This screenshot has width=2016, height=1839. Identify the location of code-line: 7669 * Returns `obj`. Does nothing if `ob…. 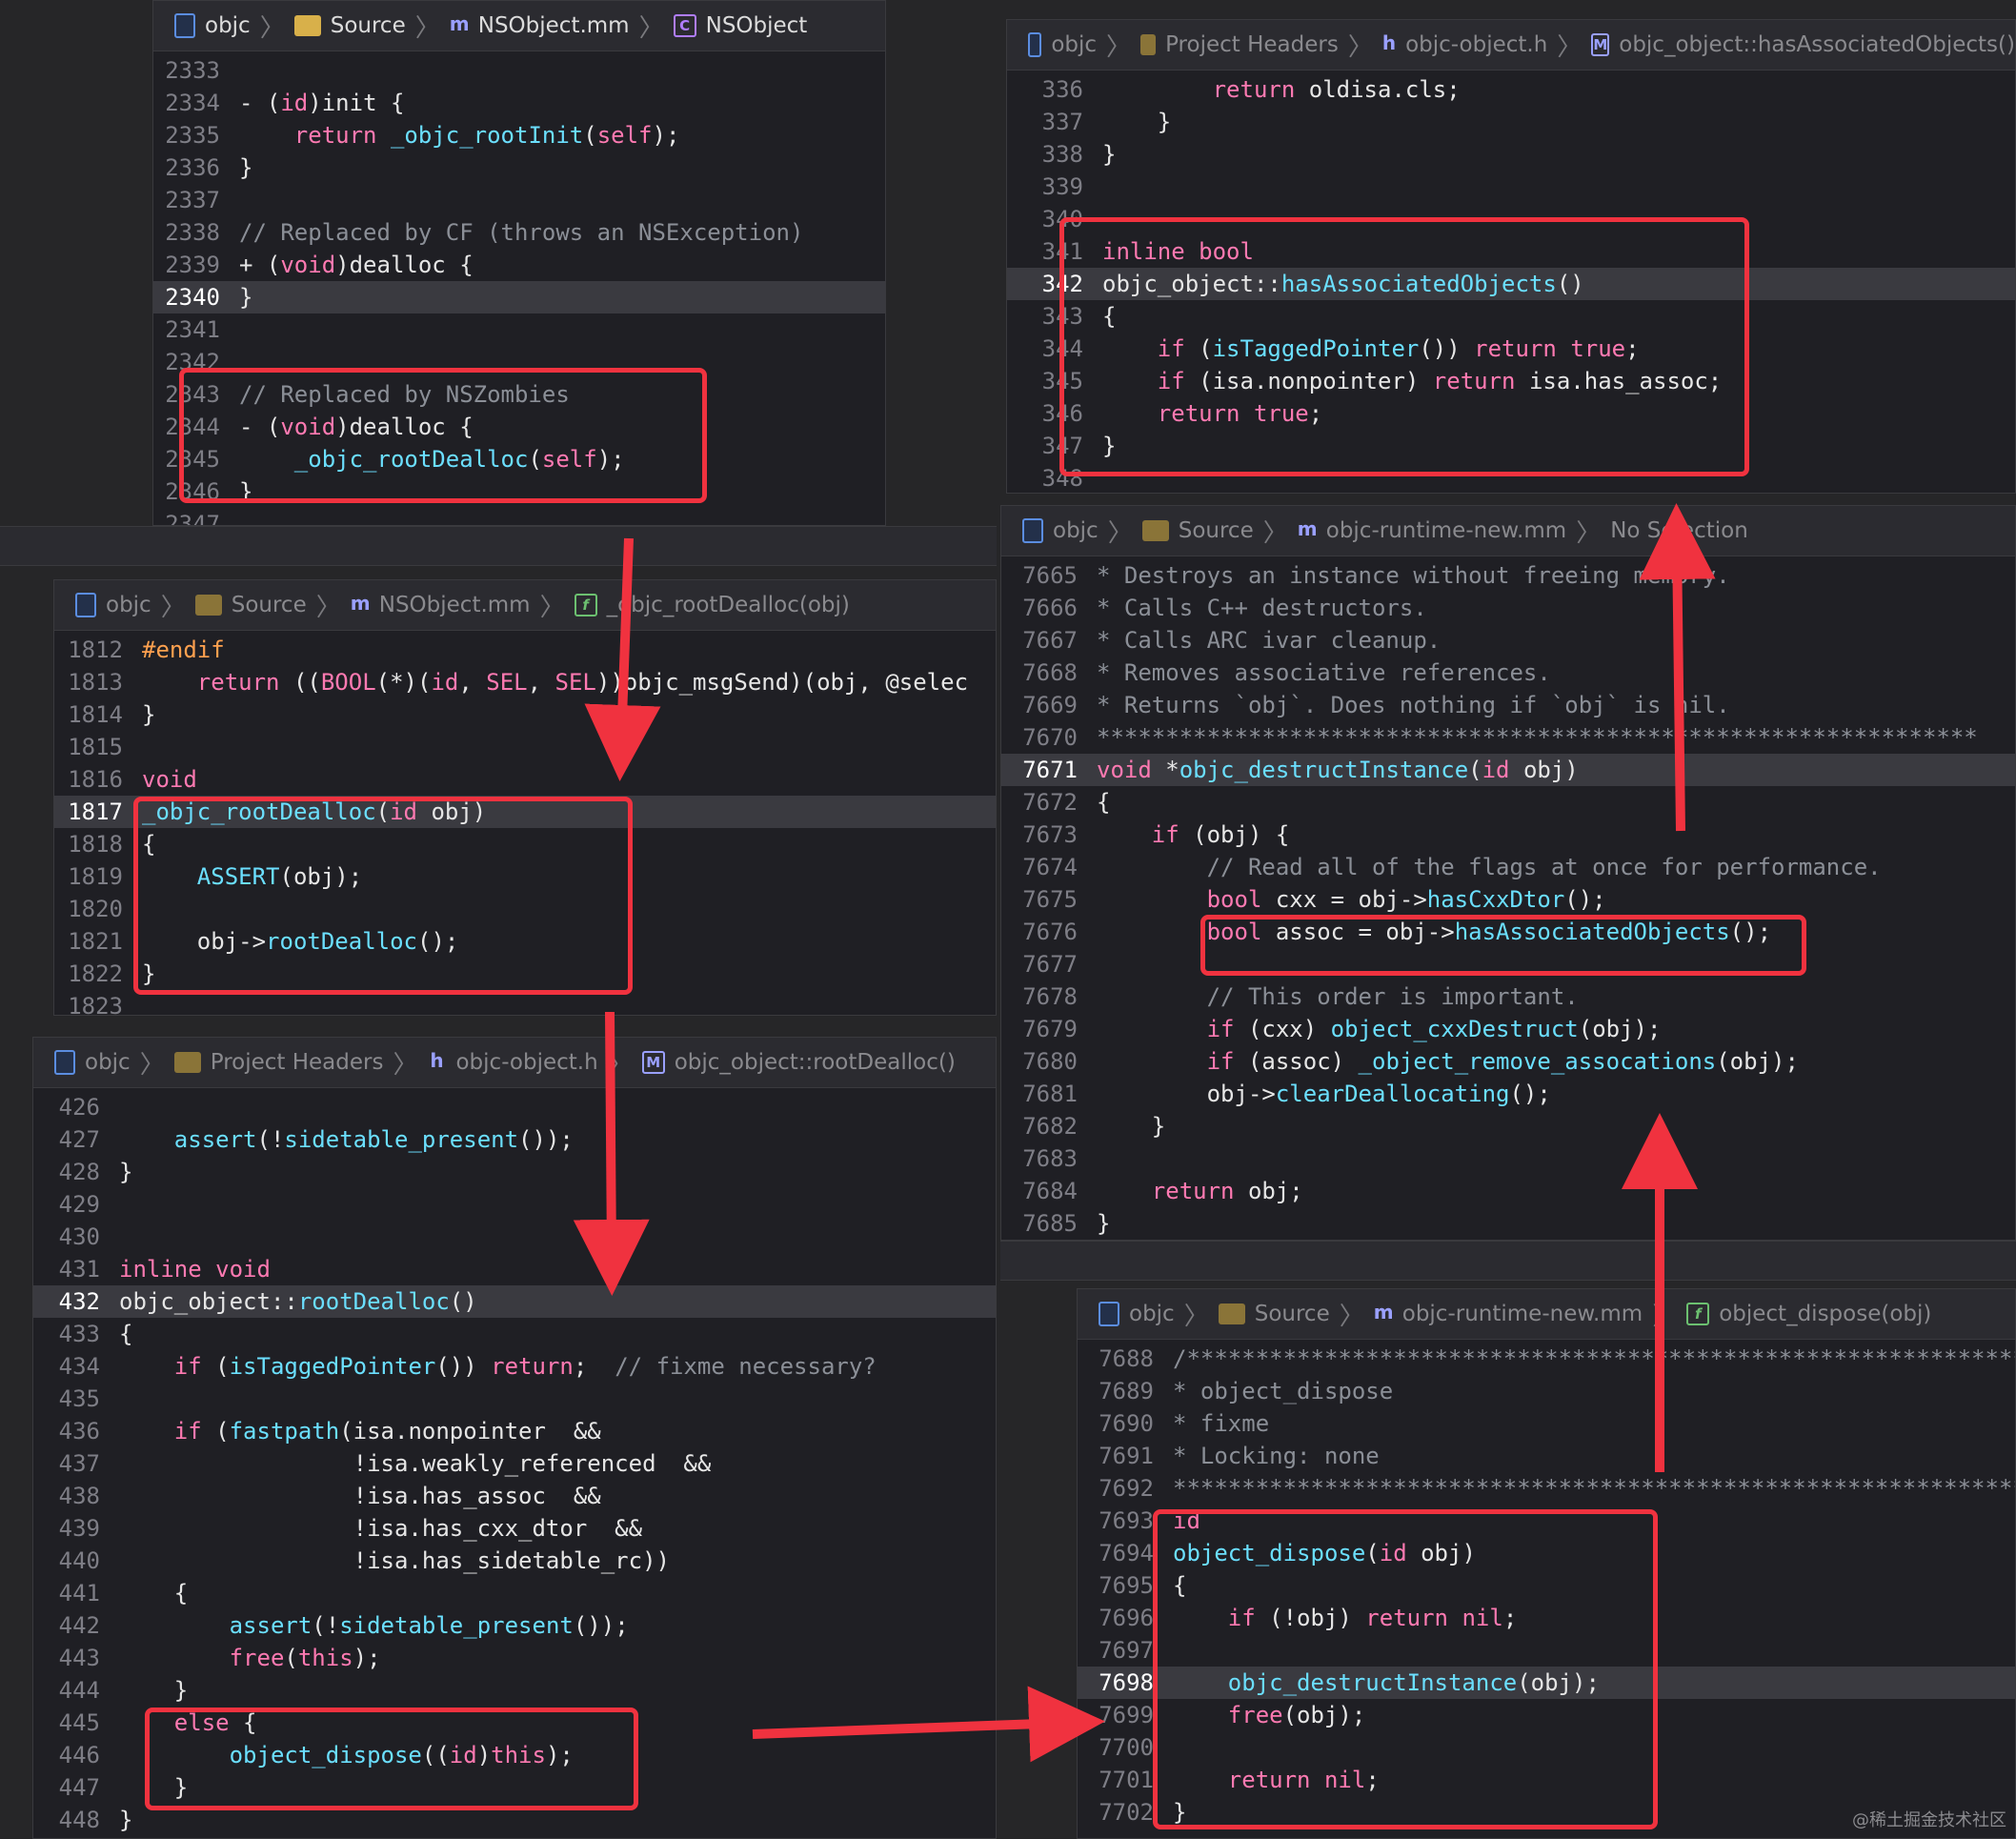
(1508, 705).